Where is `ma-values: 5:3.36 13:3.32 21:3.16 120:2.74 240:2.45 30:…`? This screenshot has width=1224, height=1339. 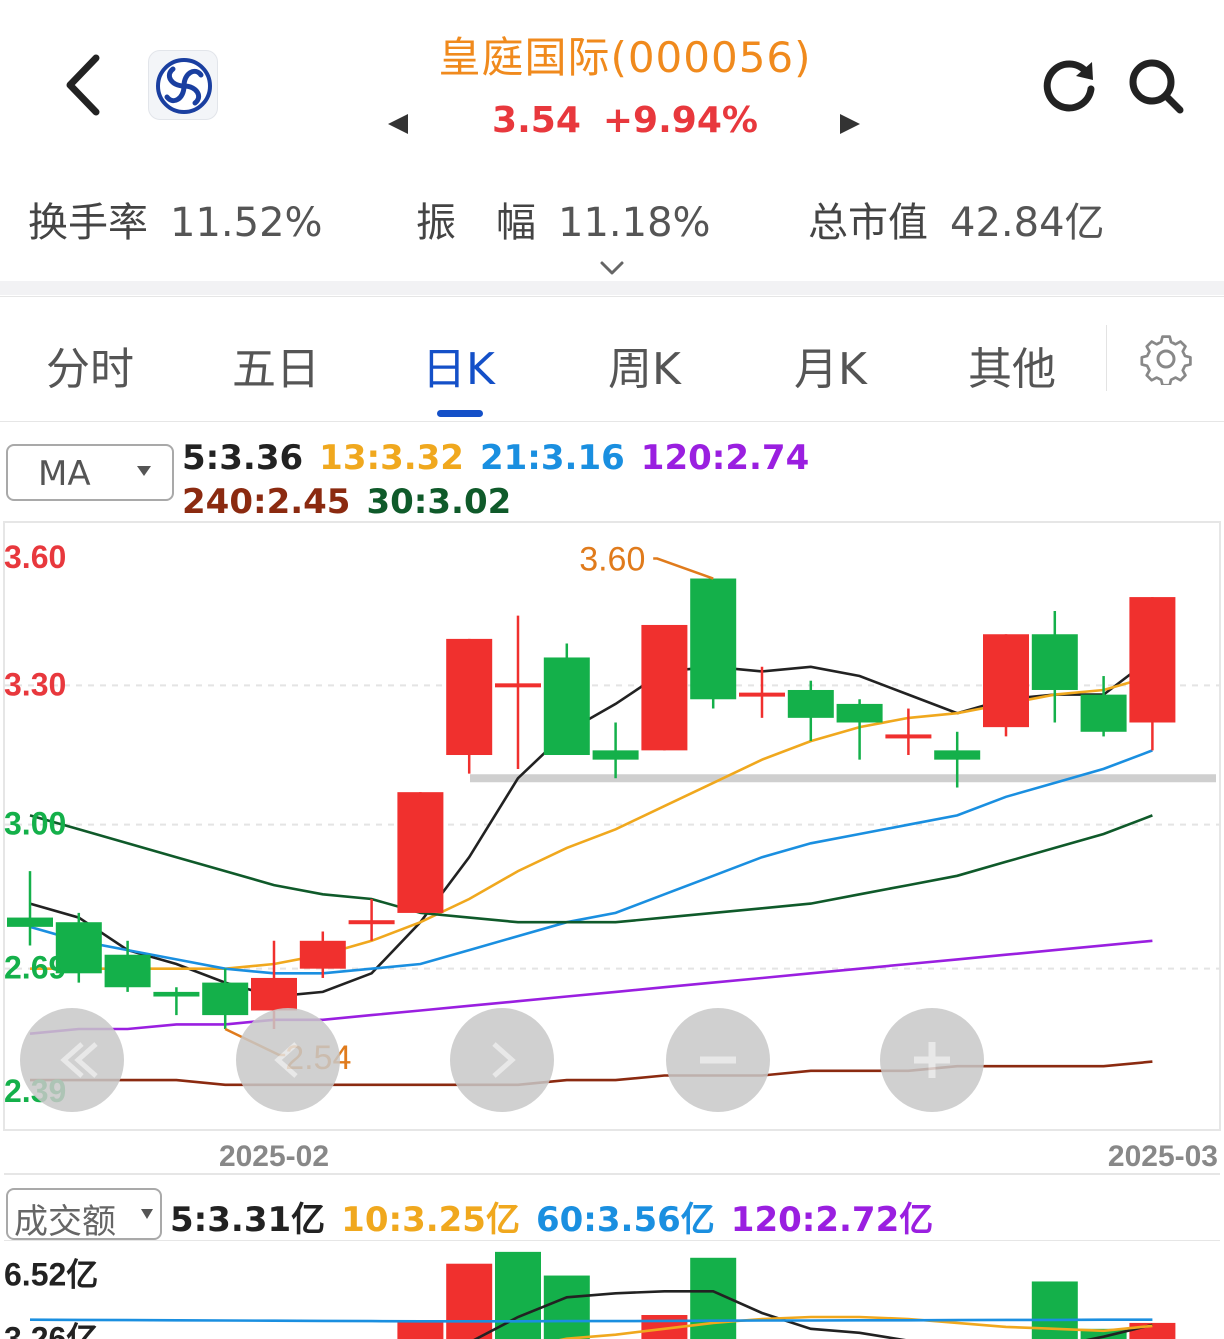
ma-values: 5:3.36 13:3.32 21:3.16 120:2.74 240:2.45 30:… is located at coordinates (503, 480).